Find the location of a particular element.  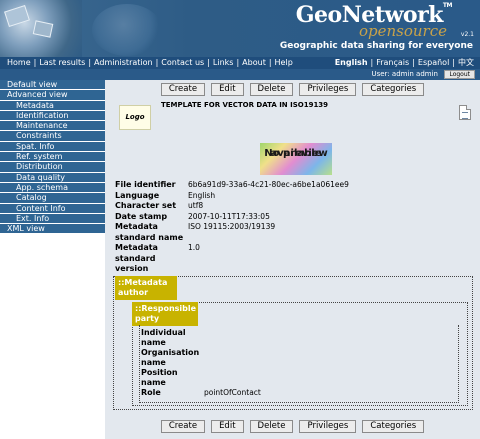

lang-francais: Français is located at coordinates (392, 62).